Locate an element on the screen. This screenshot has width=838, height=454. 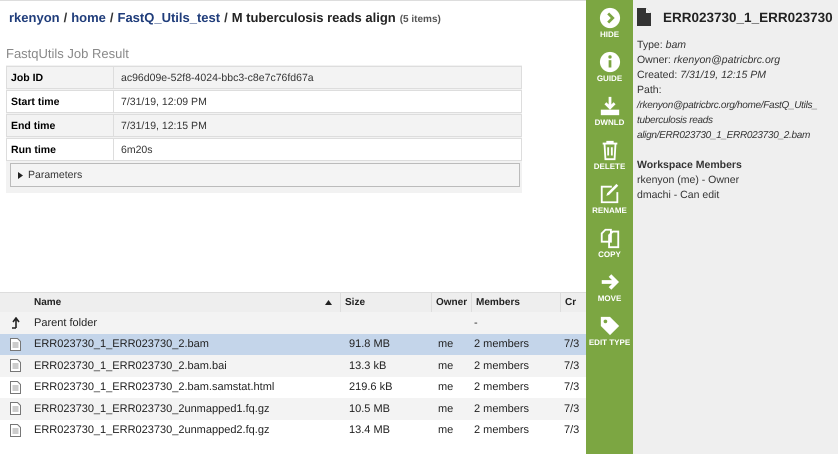
path-label: Path: is located at coordinates (650, 90).